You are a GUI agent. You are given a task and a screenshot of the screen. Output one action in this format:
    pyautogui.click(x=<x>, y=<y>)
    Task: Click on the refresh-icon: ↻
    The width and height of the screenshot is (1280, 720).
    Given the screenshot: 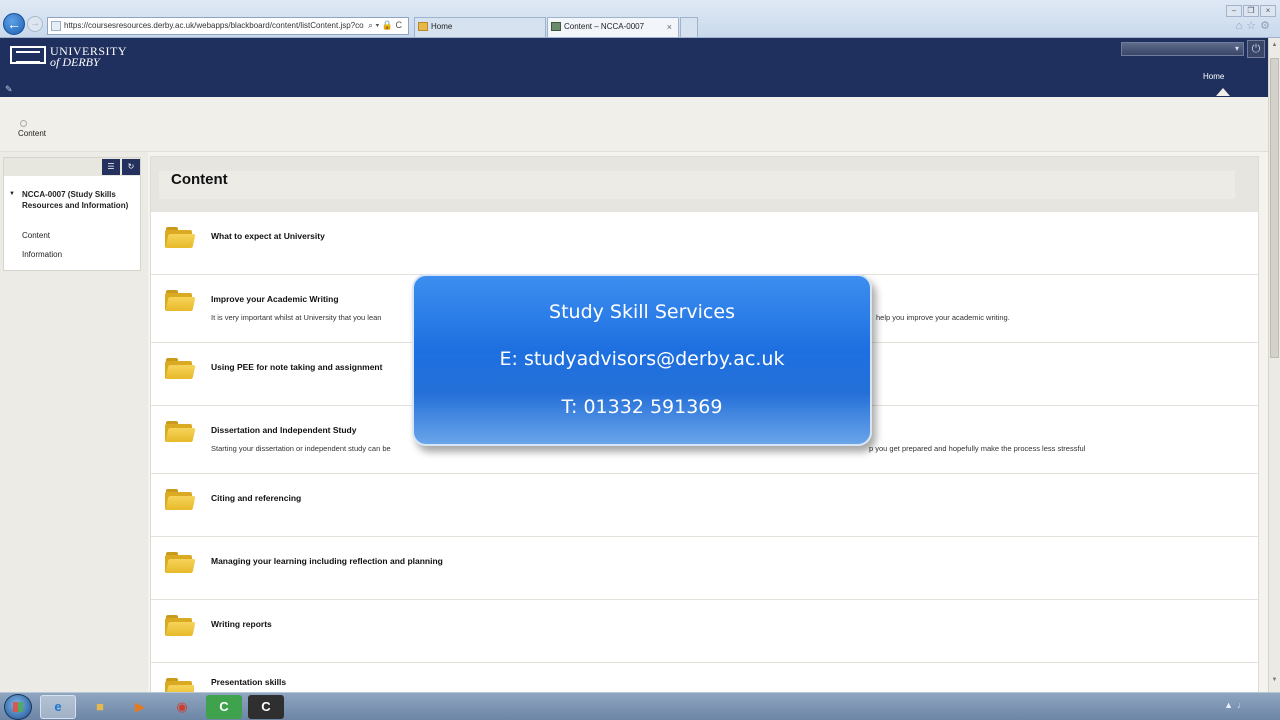 What is the action you would take?
    pyautogui.click(x=131, y=167)
    